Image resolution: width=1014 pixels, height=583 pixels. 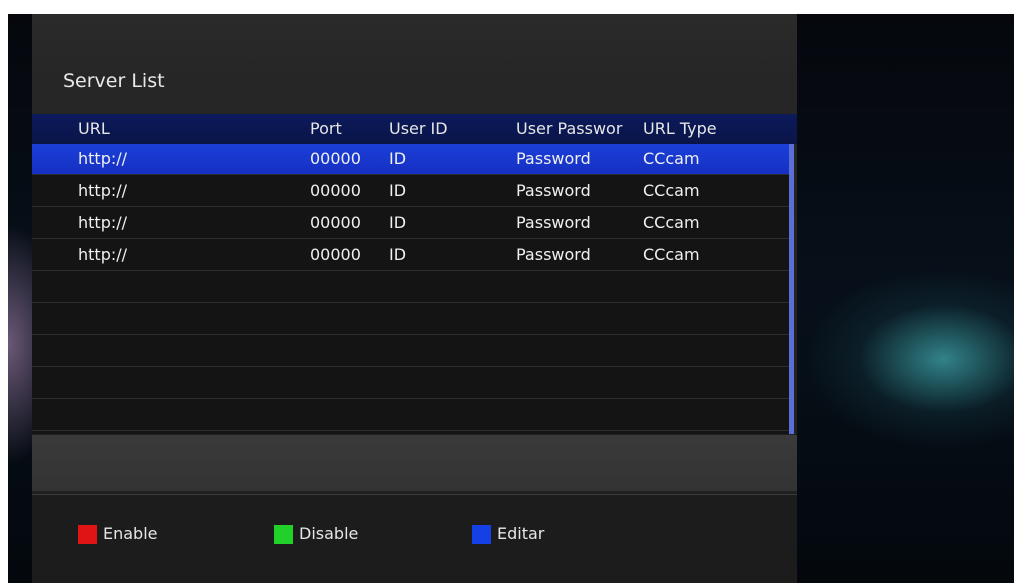 I want to click on list-scrollbar, so click(x=791, y=289).